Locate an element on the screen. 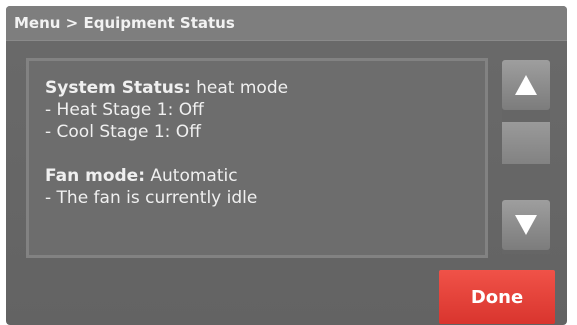 The image size is (577, 325). triangle-up-icon is located at coordinates (526, 85).